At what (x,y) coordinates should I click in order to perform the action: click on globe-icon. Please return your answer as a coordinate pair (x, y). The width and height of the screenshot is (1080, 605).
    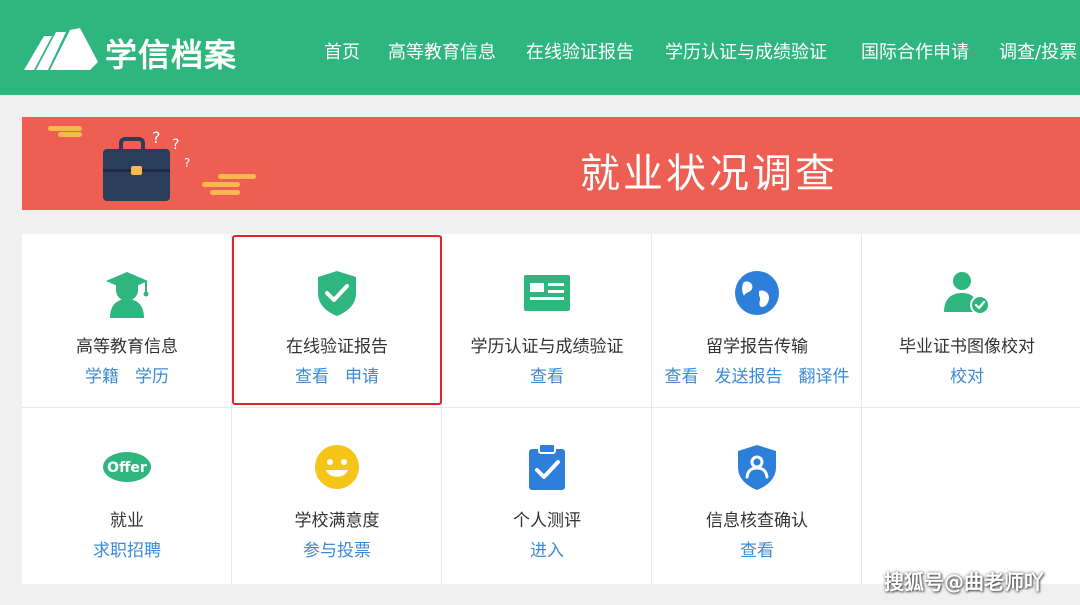
    Looking at the image, I should click on (757, 293).